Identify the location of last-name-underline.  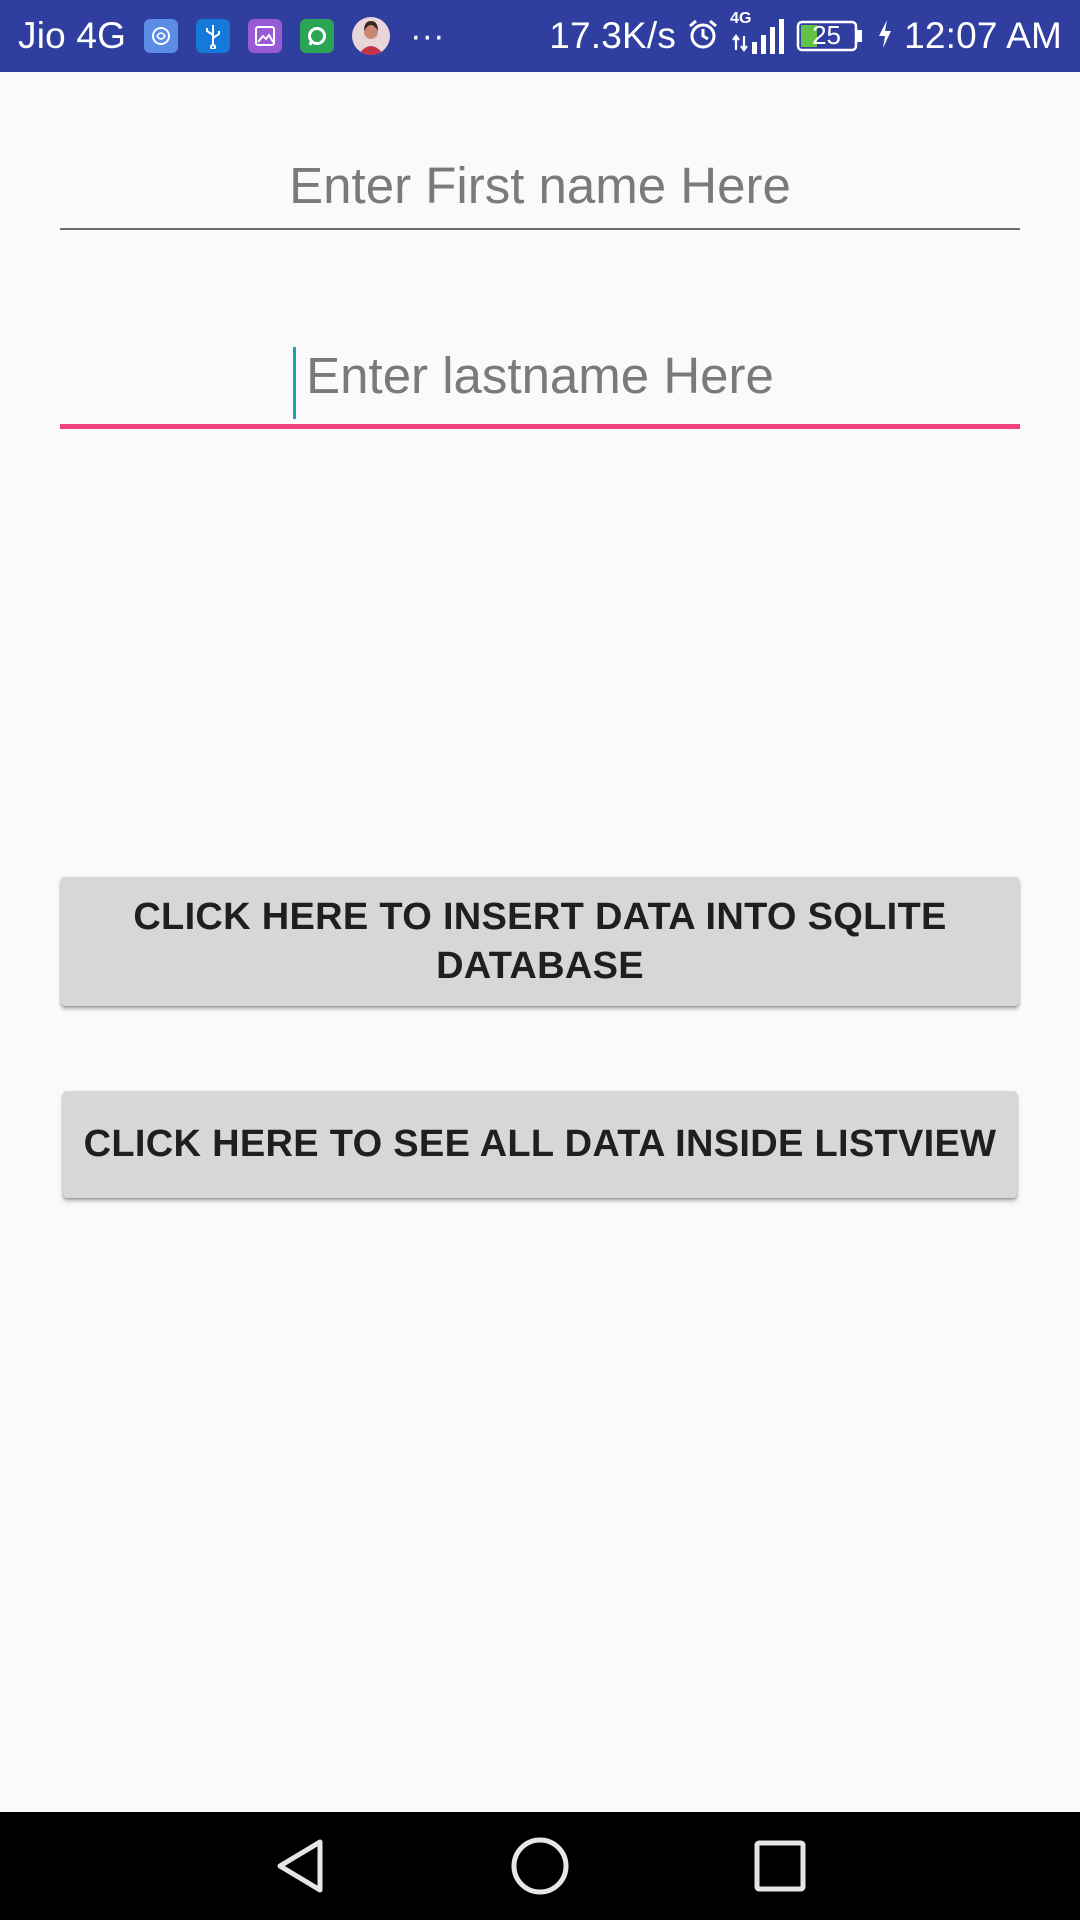
(540, 426).